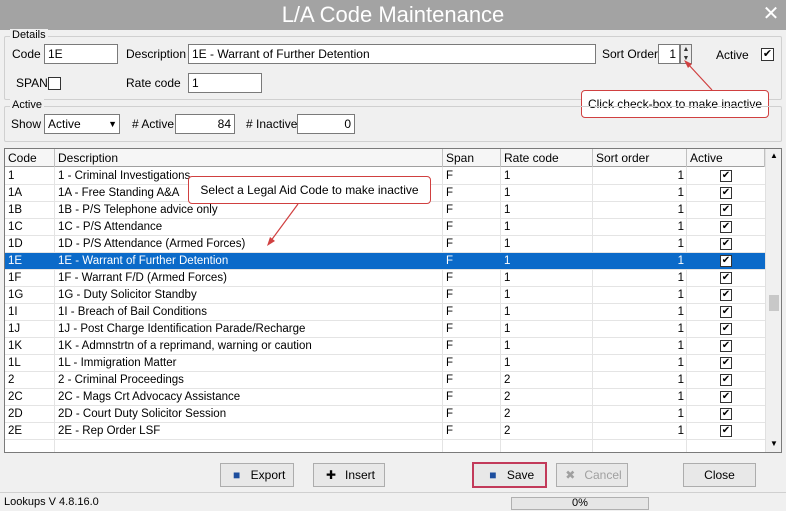 This screenshot has width=786, height=511. Describe the element at coordinates (15, 261) in the screenshot. I see `cell-code: 1E` at that location.